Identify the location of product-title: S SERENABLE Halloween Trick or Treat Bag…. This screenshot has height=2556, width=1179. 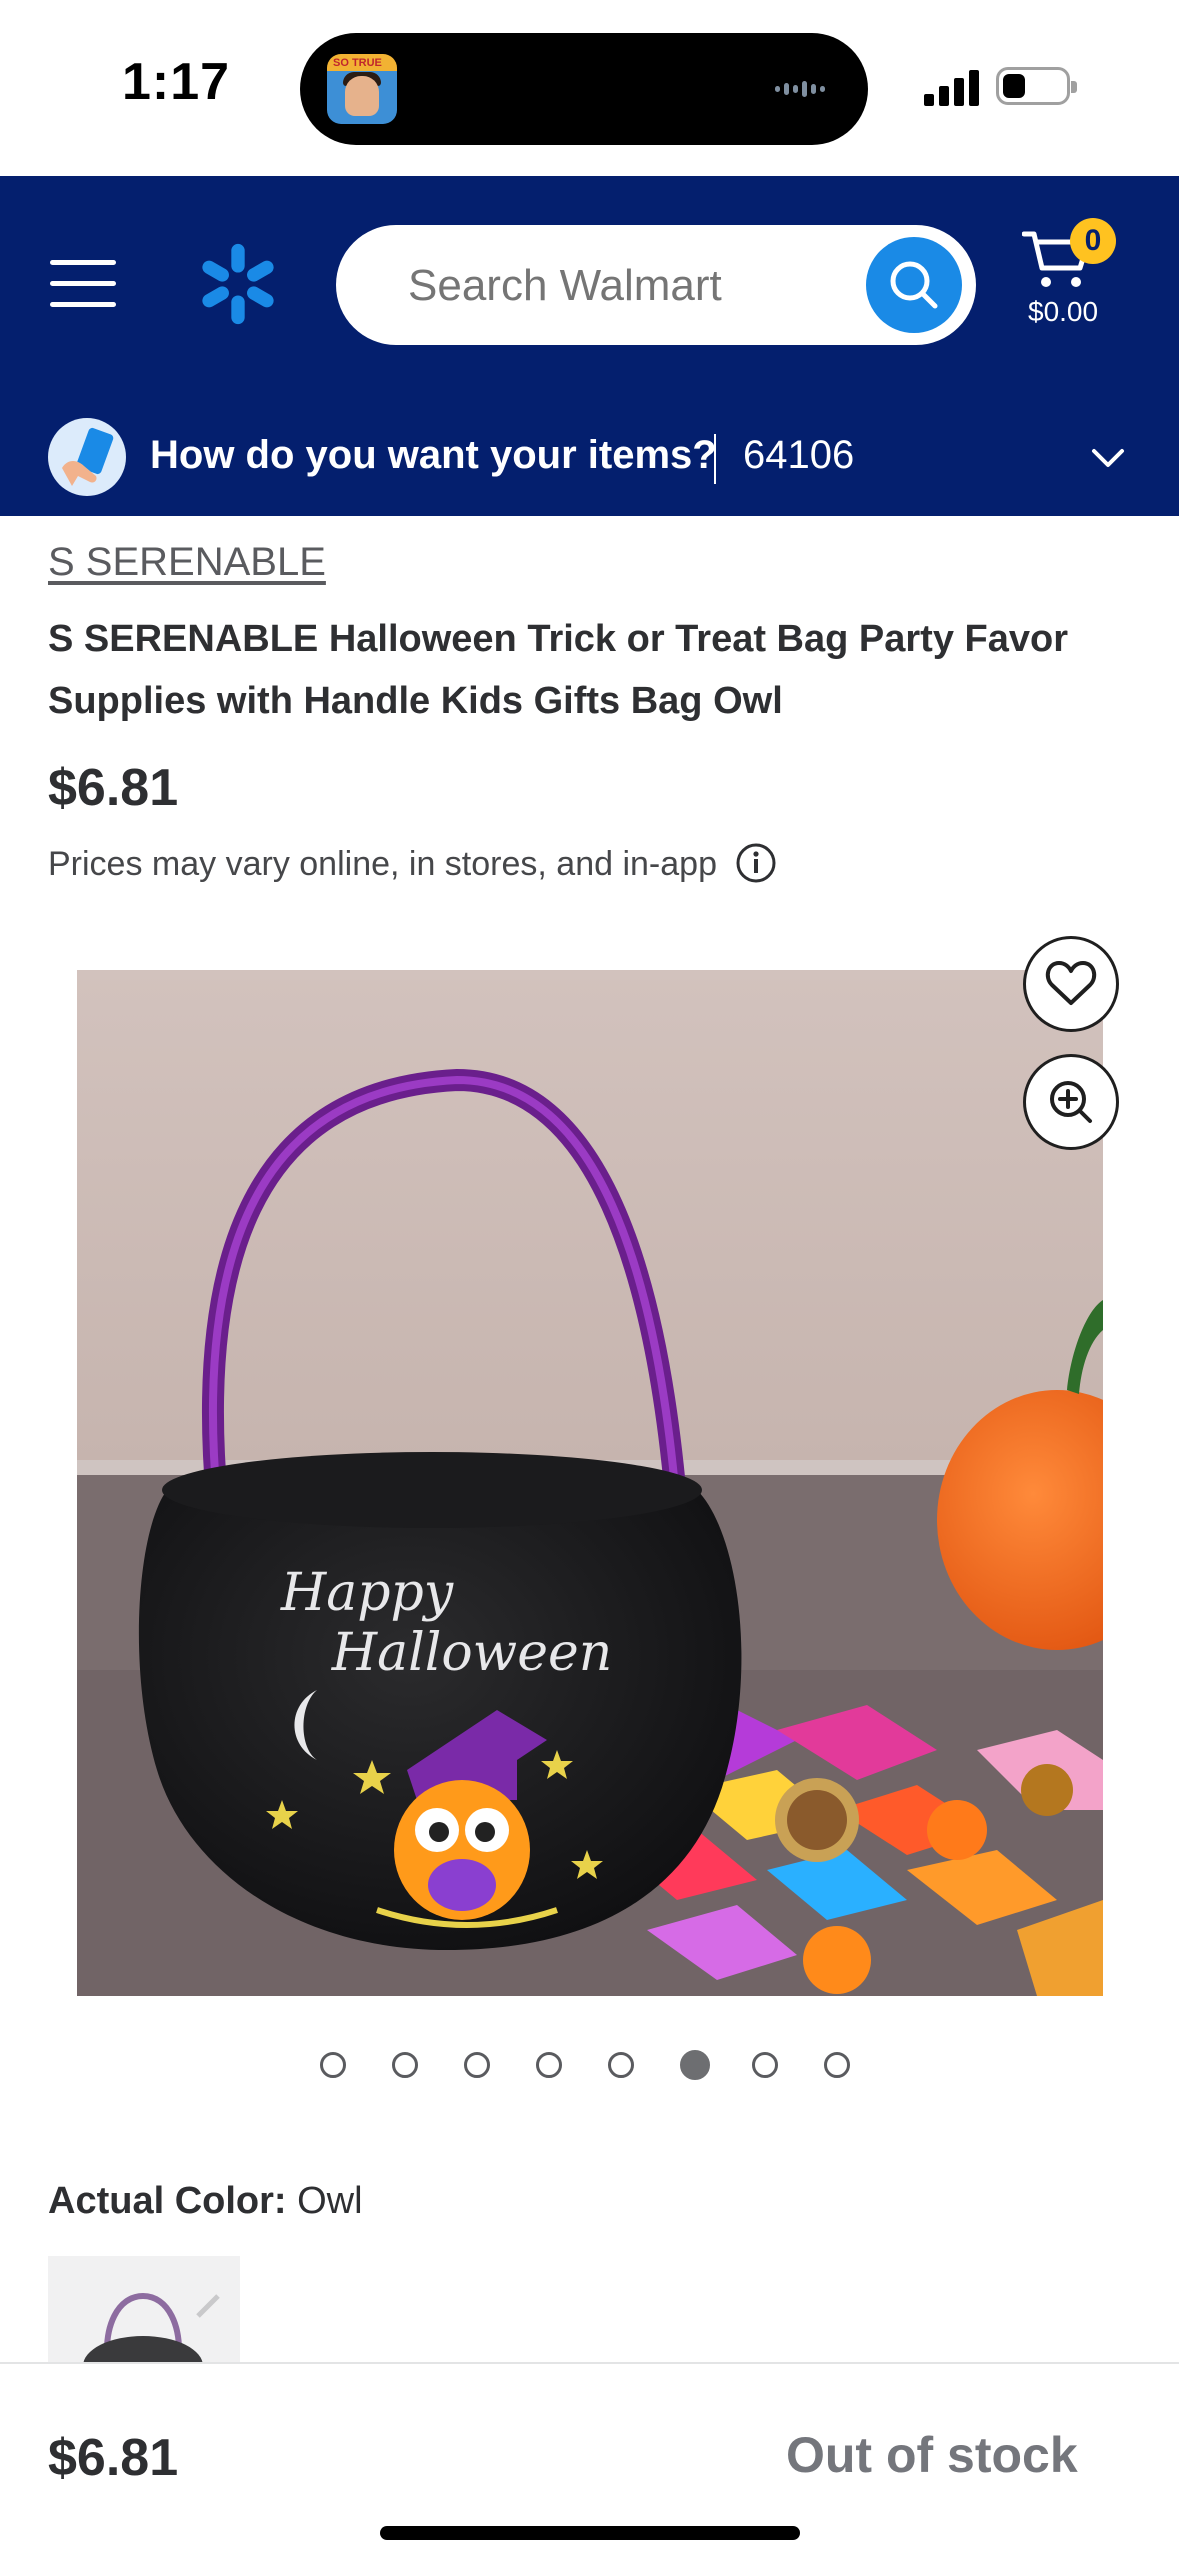
(558, 670).